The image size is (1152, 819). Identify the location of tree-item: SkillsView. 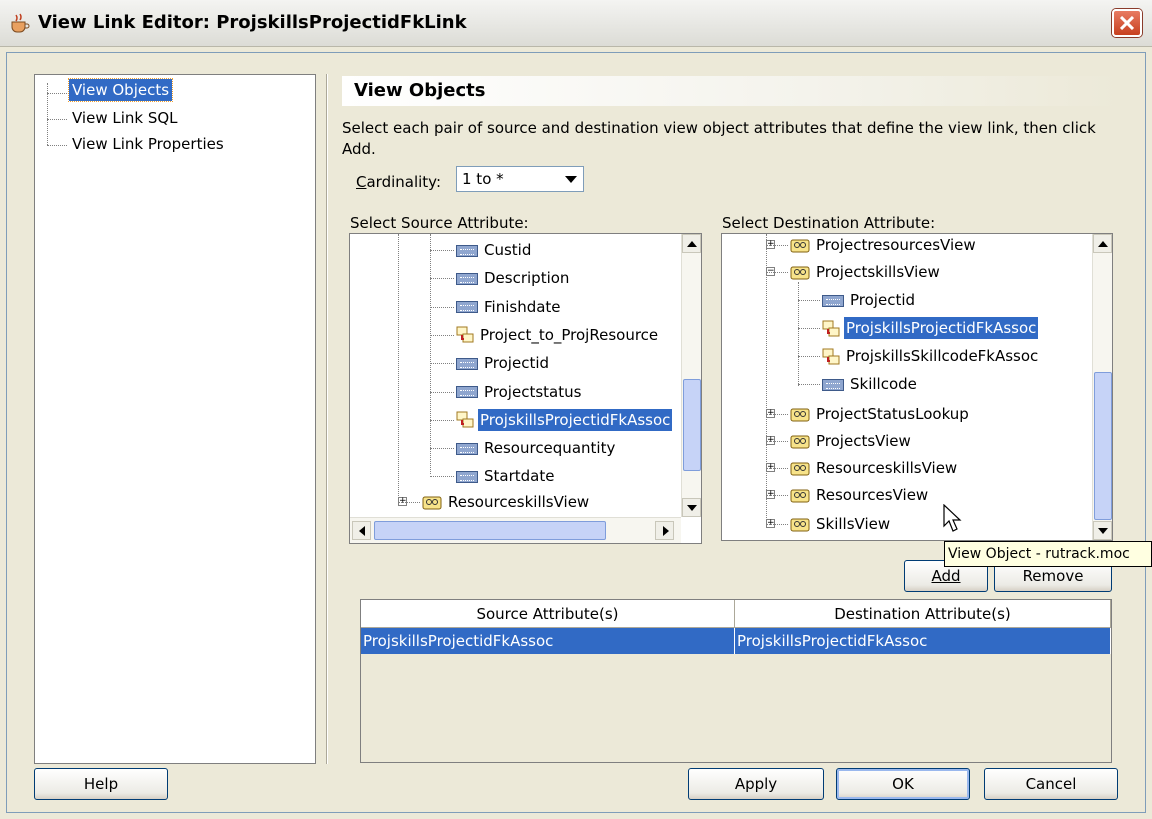
(841, 524).